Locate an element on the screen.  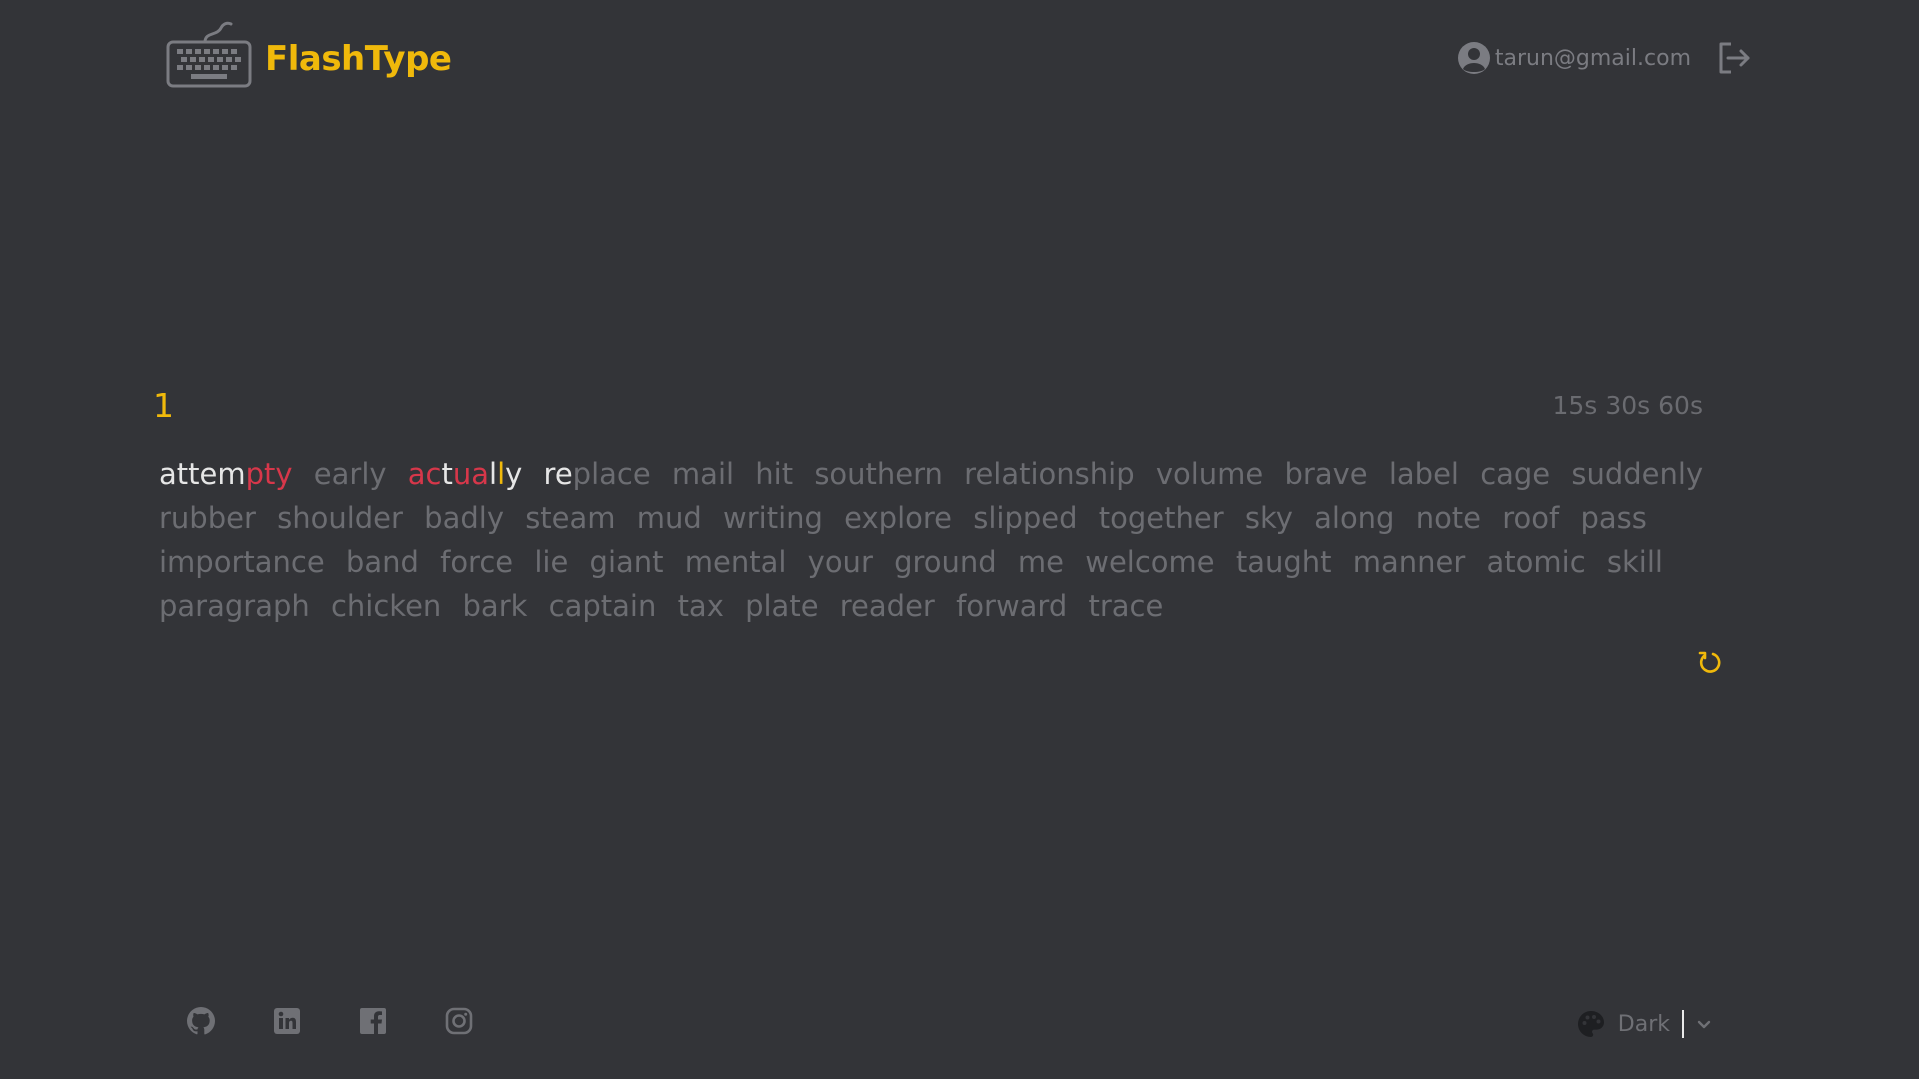
typed-word: actually is located at coordinates (465, 474).